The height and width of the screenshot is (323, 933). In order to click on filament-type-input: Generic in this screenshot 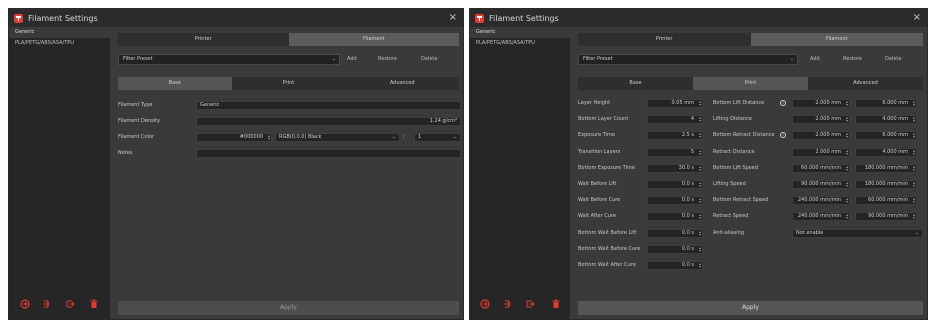, I will do `click(328, 105)`.